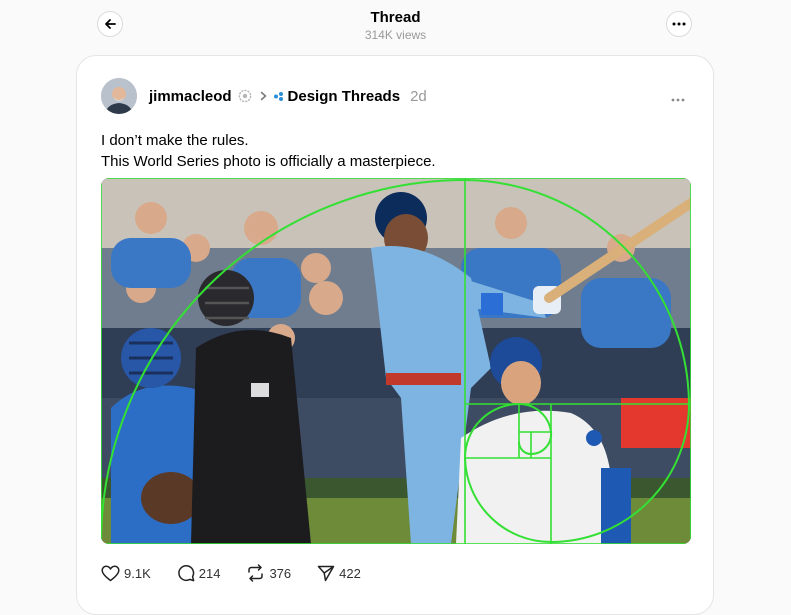 The height and width of the screenshot is (615, 791). What do you see at coordinates (245, 96) in the screenshot?
I see `verified-badge-icon` at bounding box center [245, 96].